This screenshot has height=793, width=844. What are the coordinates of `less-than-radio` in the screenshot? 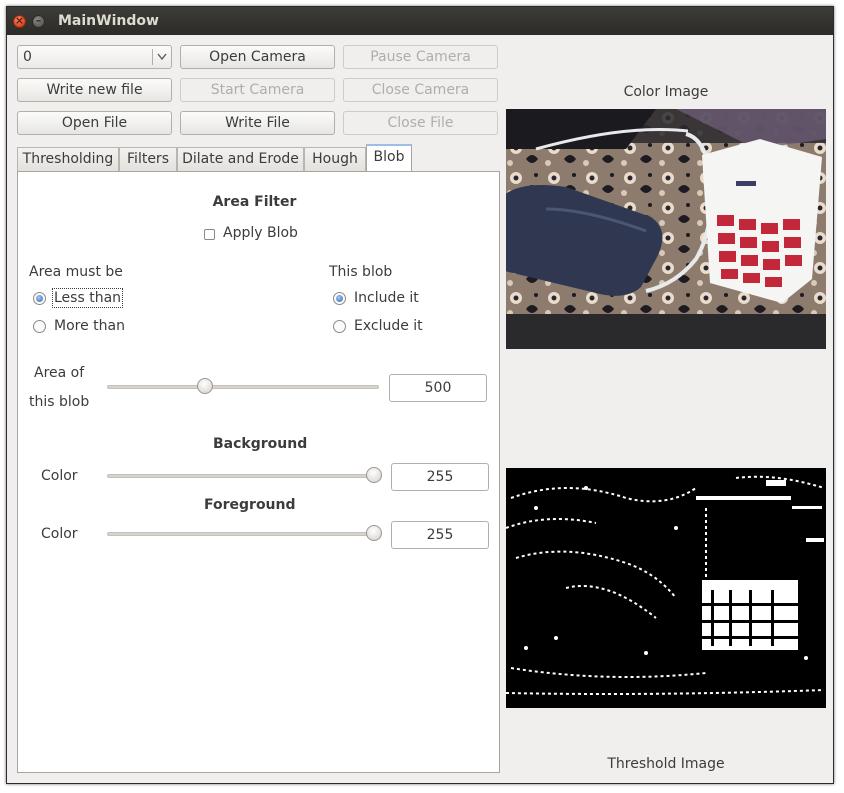 It's located at (39, 298).